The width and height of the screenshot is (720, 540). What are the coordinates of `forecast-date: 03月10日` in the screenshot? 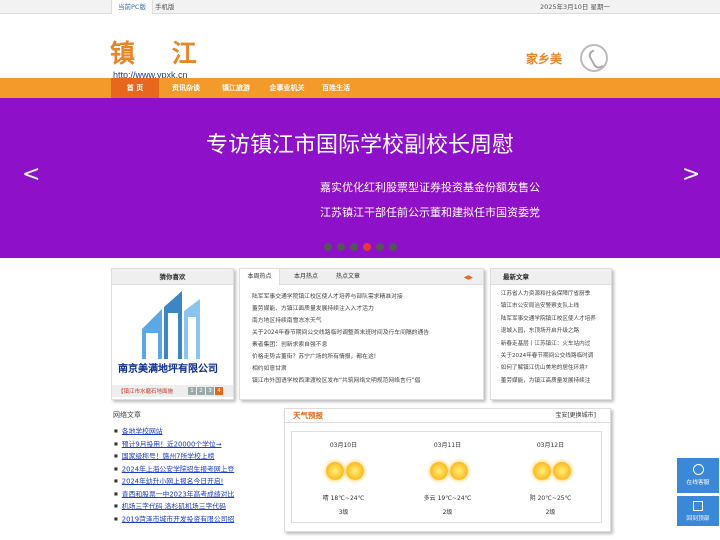 It's located at (343, 445).